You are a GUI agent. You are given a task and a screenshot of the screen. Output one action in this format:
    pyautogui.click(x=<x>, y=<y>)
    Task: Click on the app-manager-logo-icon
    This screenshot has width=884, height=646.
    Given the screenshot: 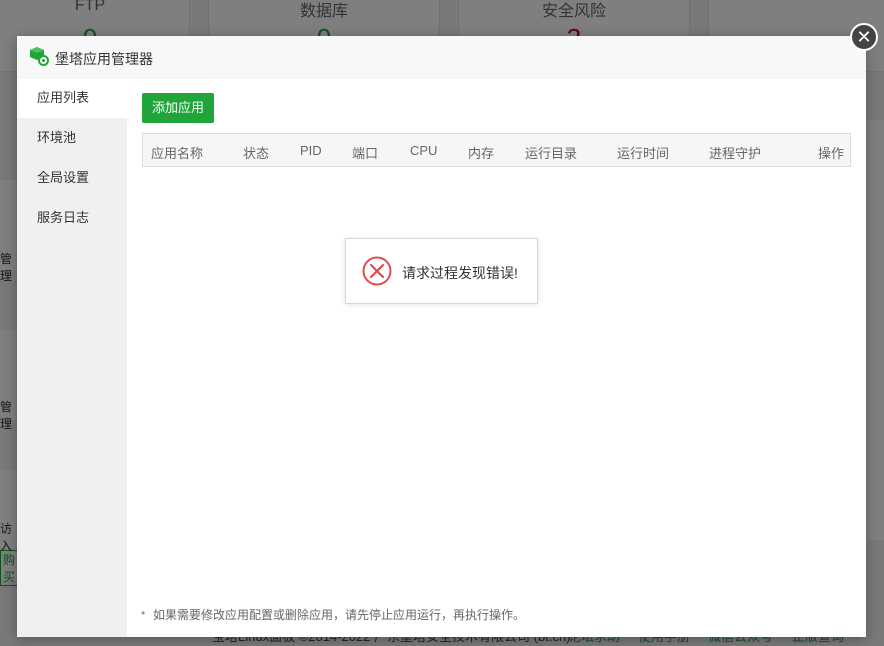 What is the action you would take?
    pyautogui.click(x=39, y=56)
    